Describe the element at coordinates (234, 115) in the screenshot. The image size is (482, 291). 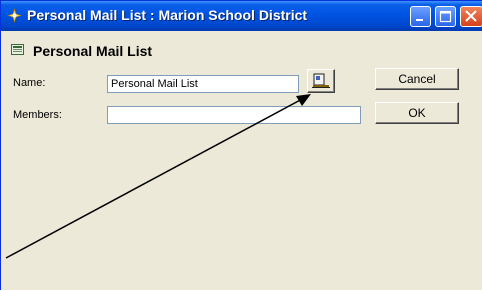
I see `members-field` at that location.